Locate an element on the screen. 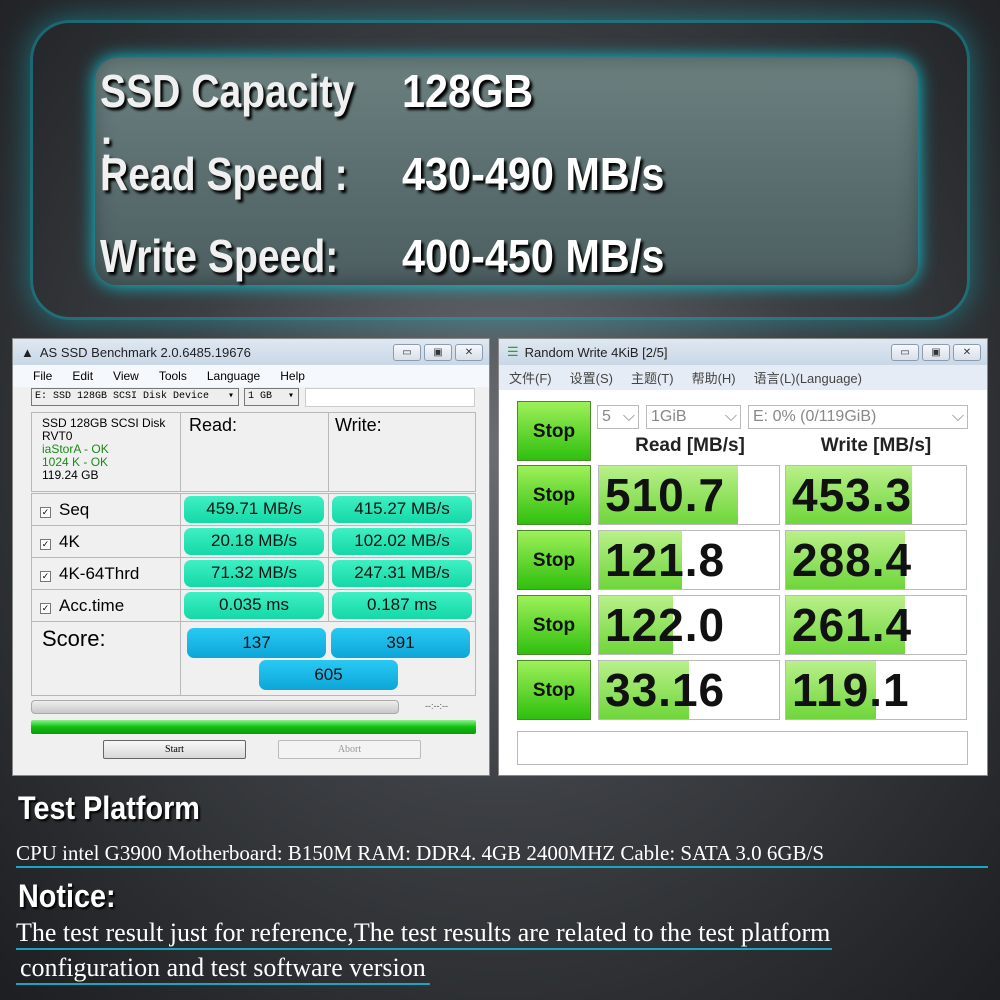  read-value: 121.8 is located at coordinates (665, 560).